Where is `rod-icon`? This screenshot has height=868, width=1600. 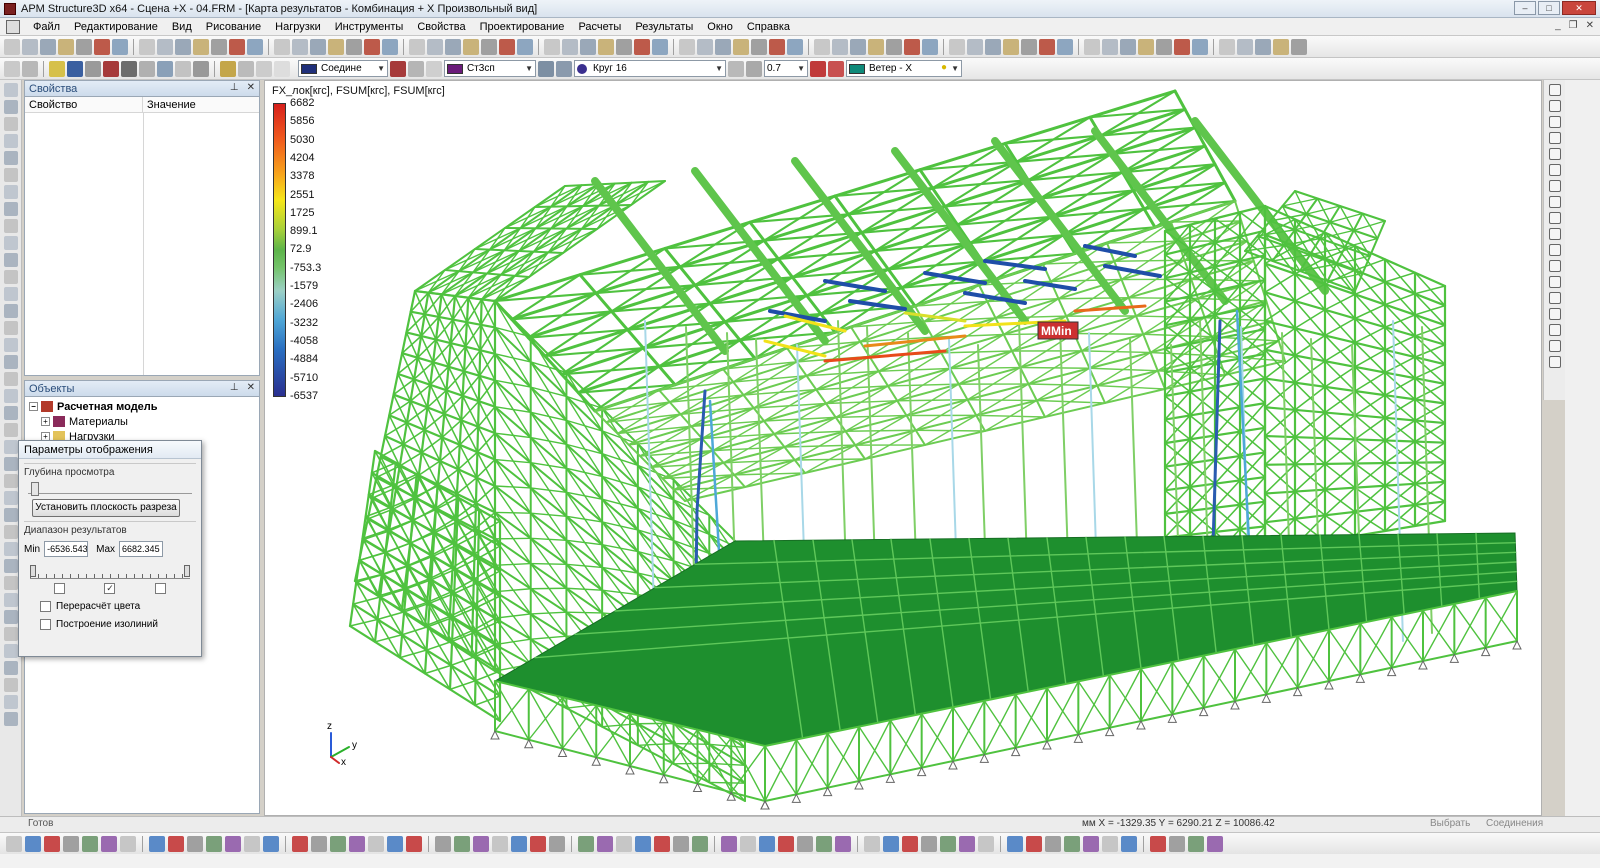 rod-icon is located at coordinates (93, 68).